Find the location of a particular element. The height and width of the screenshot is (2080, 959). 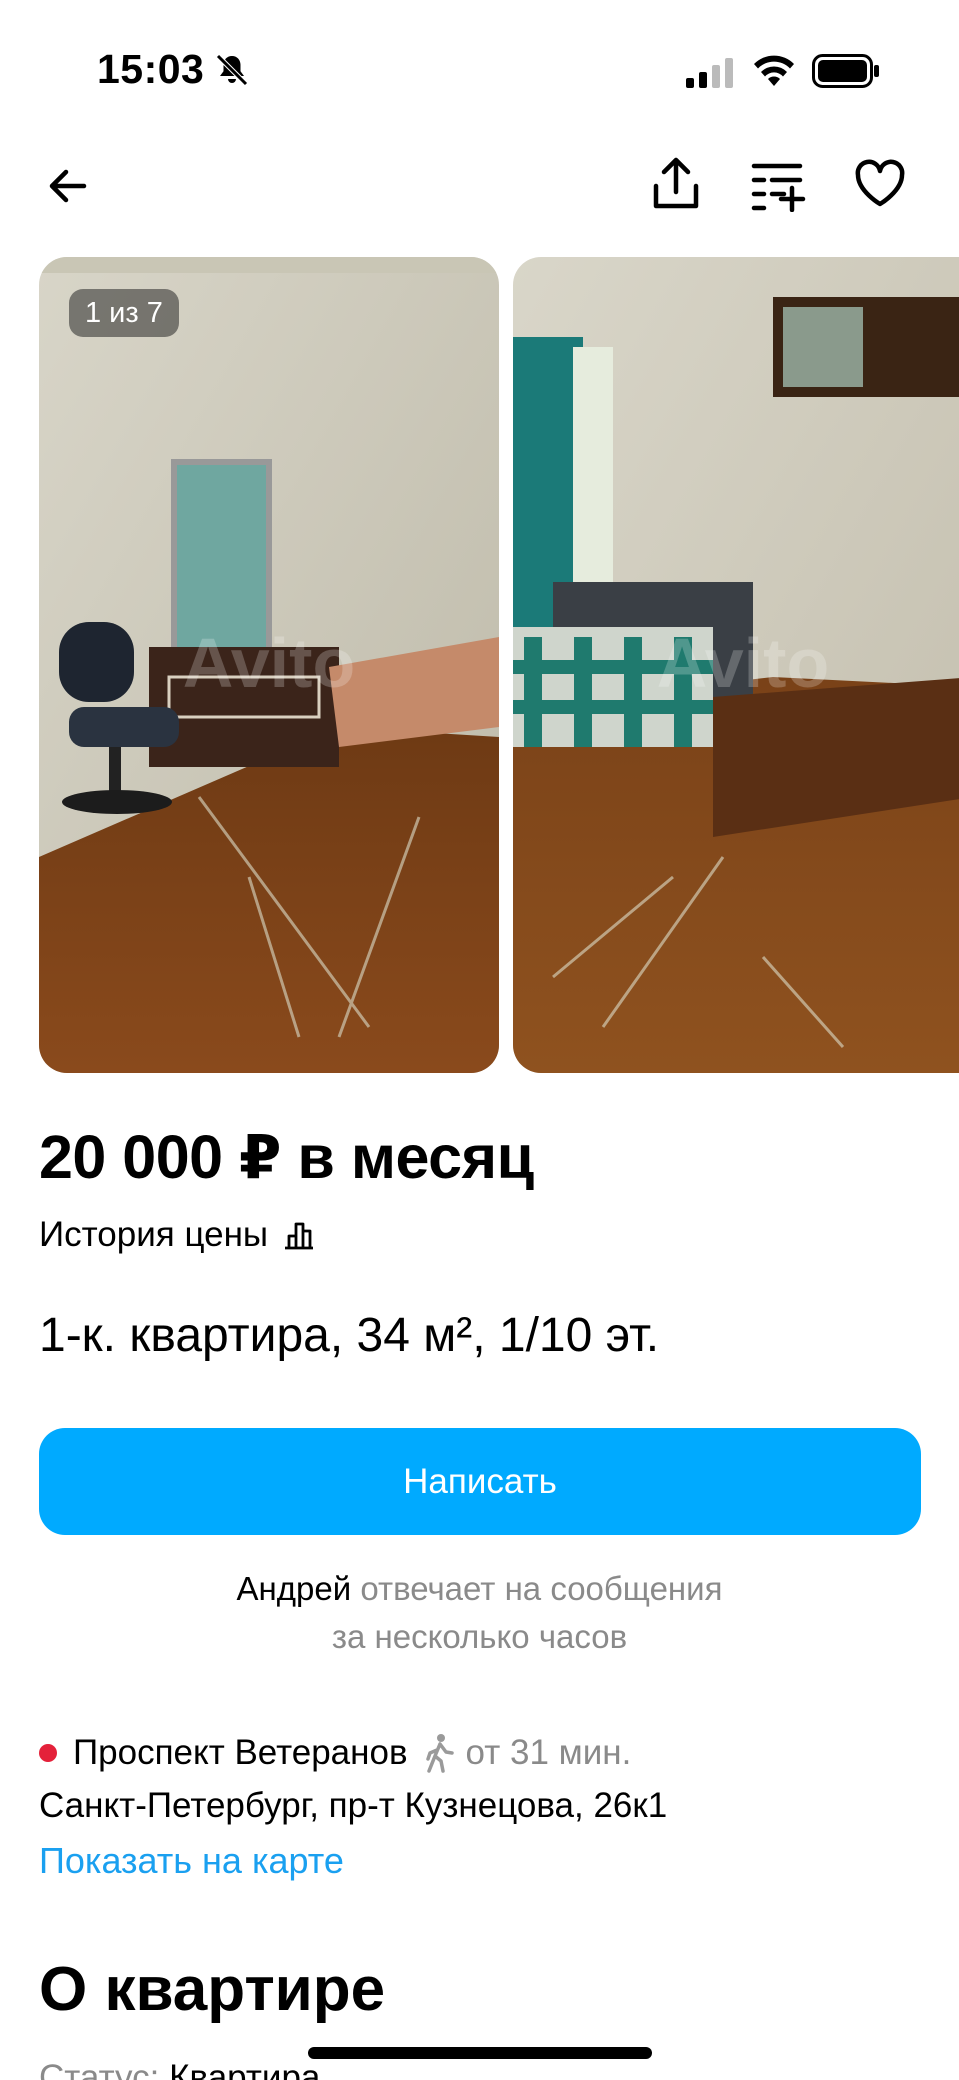

show-on-map-link: Показать на карте is located at coordinates (191, 1861).